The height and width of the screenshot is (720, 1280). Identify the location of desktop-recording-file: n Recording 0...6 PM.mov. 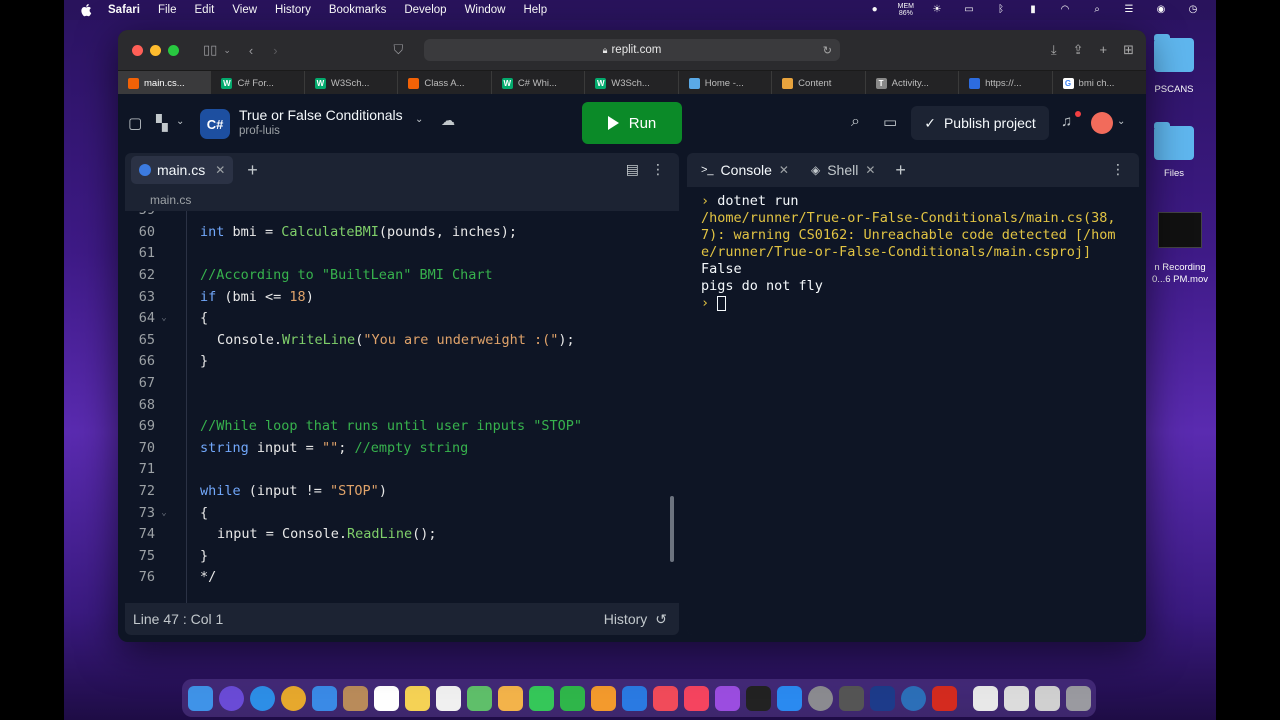
(1180, 249).